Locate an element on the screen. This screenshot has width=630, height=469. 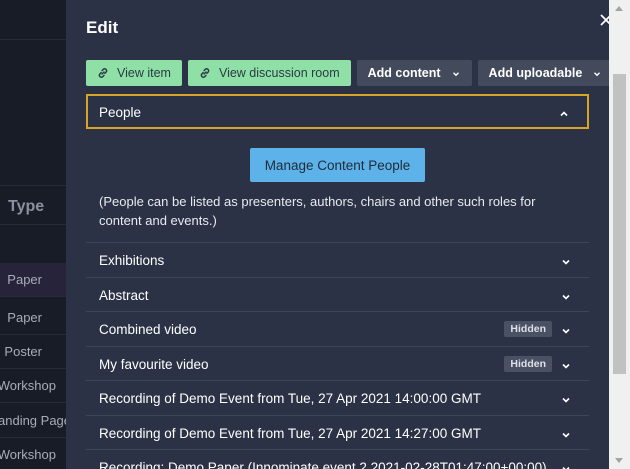
add-uploadable-button: Add uploadable is located at coordinates (545, 73).